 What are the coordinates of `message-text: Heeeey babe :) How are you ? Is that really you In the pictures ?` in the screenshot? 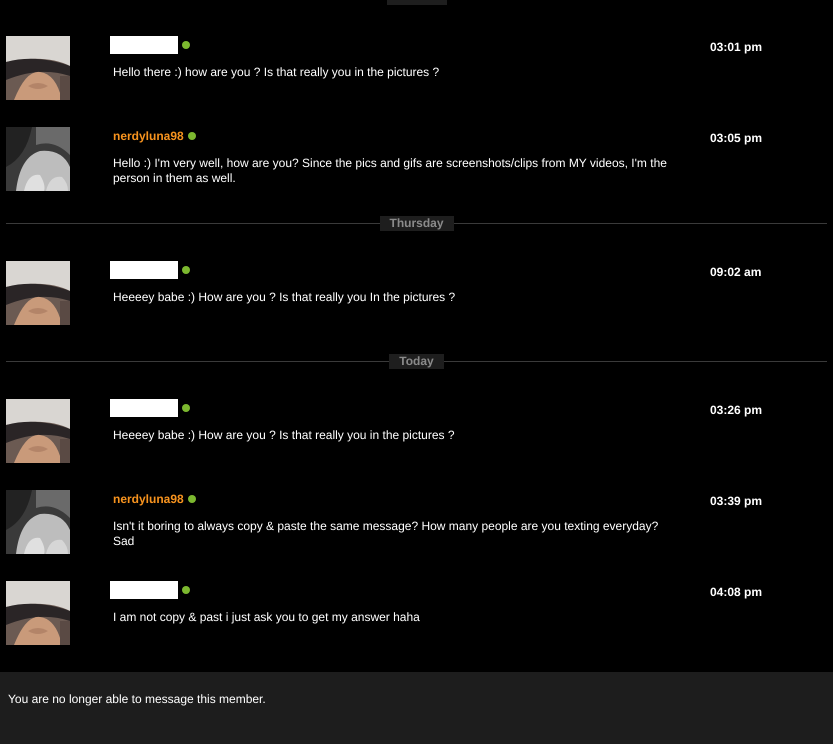 It's located at (284, 297).